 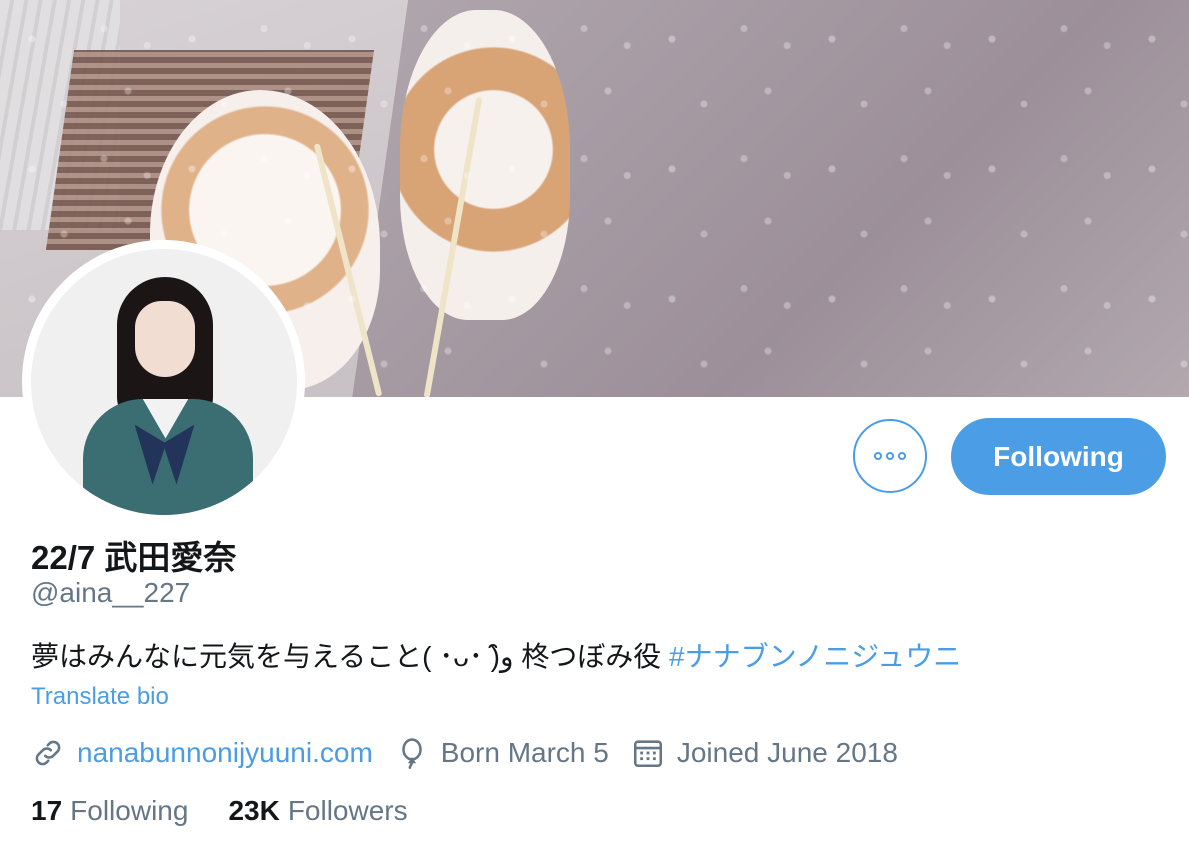 I want to click on more-options-button, so click(x=890, y=456).